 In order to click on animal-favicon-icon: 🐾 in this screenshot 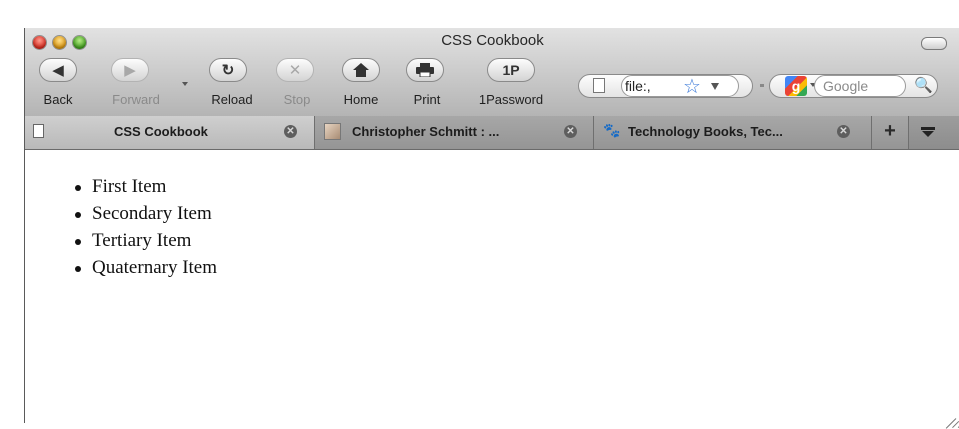, I will do `click(612, 130)`.